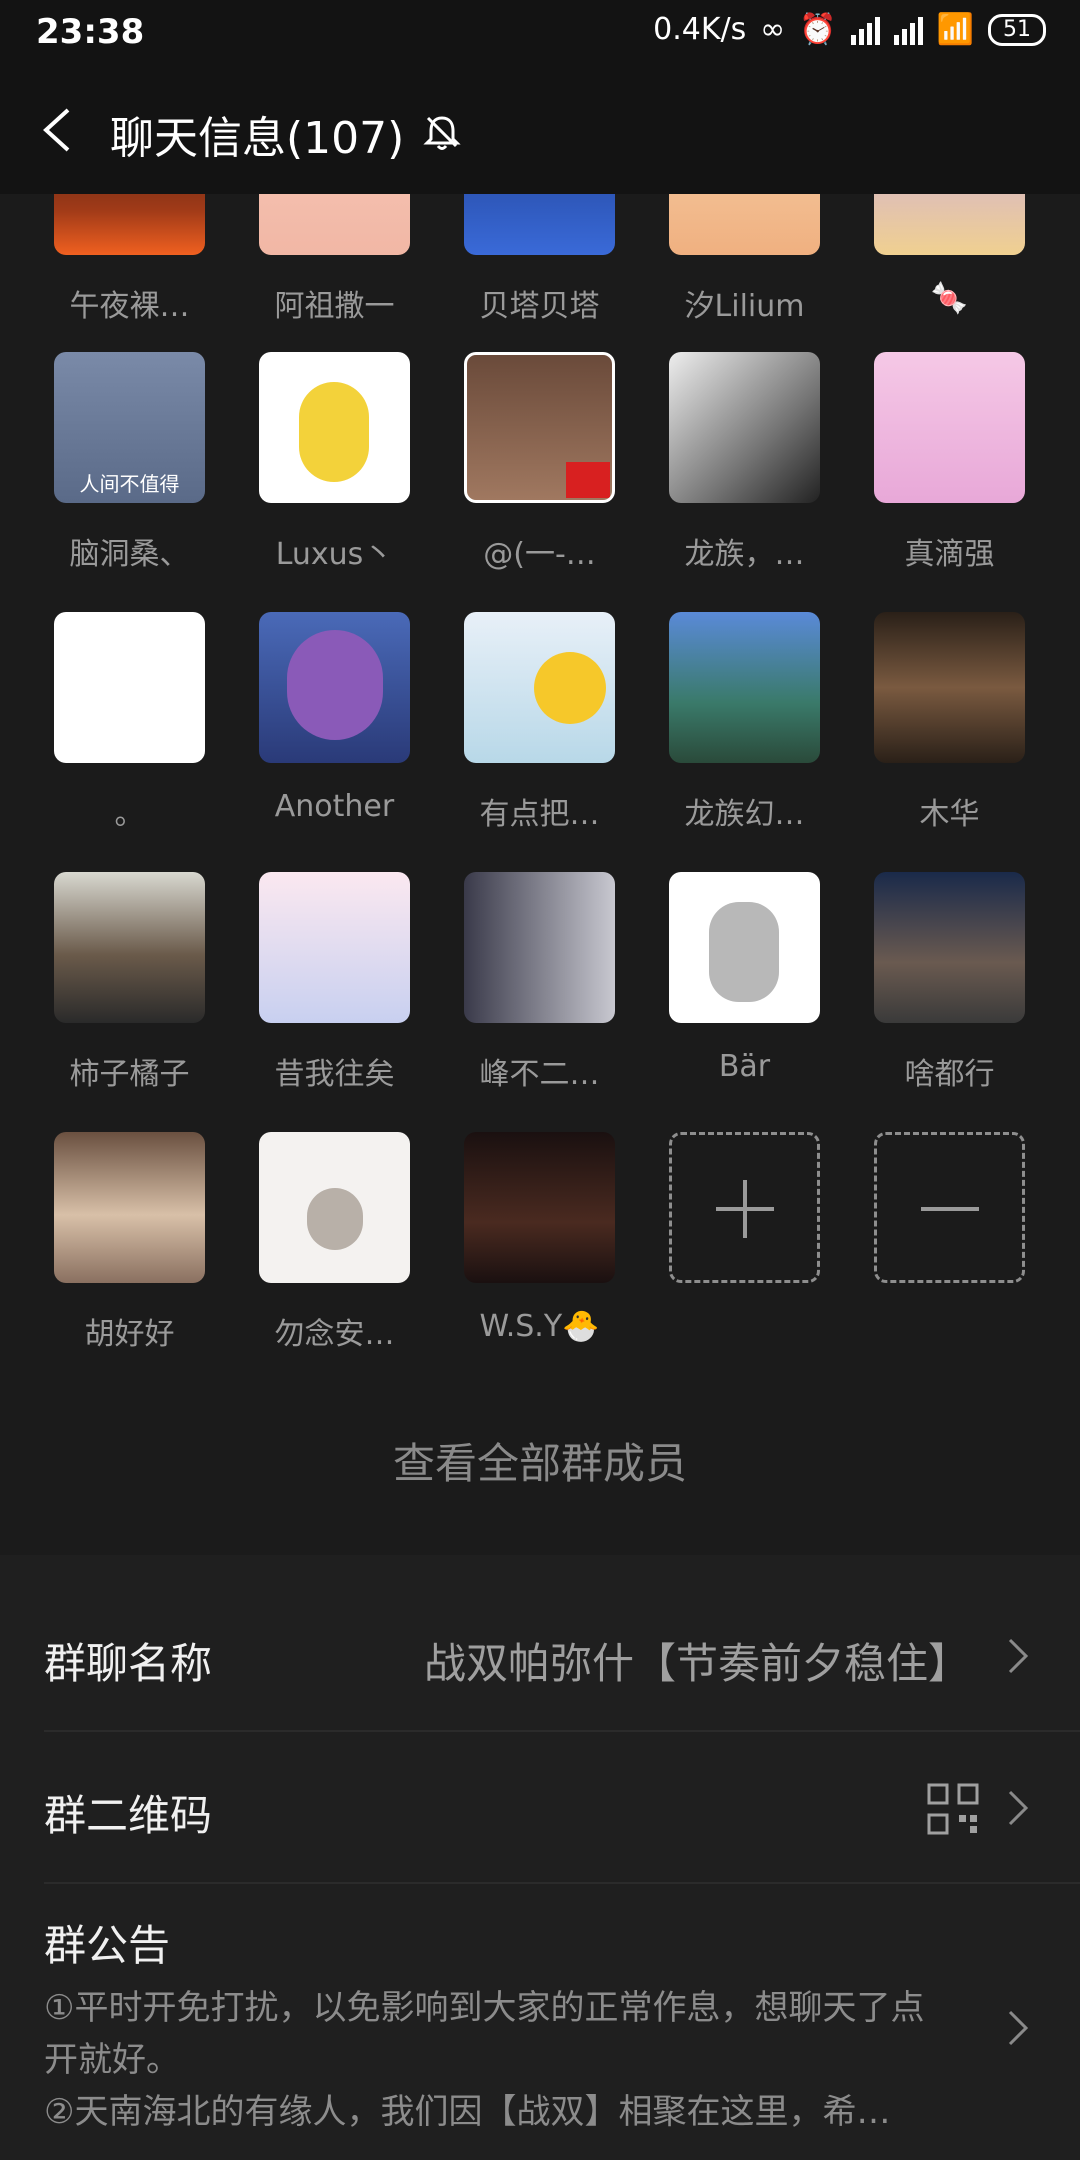 This screenshot has width=1080, height=2160. I want to click on member-item: 木华, so click(949, 722).